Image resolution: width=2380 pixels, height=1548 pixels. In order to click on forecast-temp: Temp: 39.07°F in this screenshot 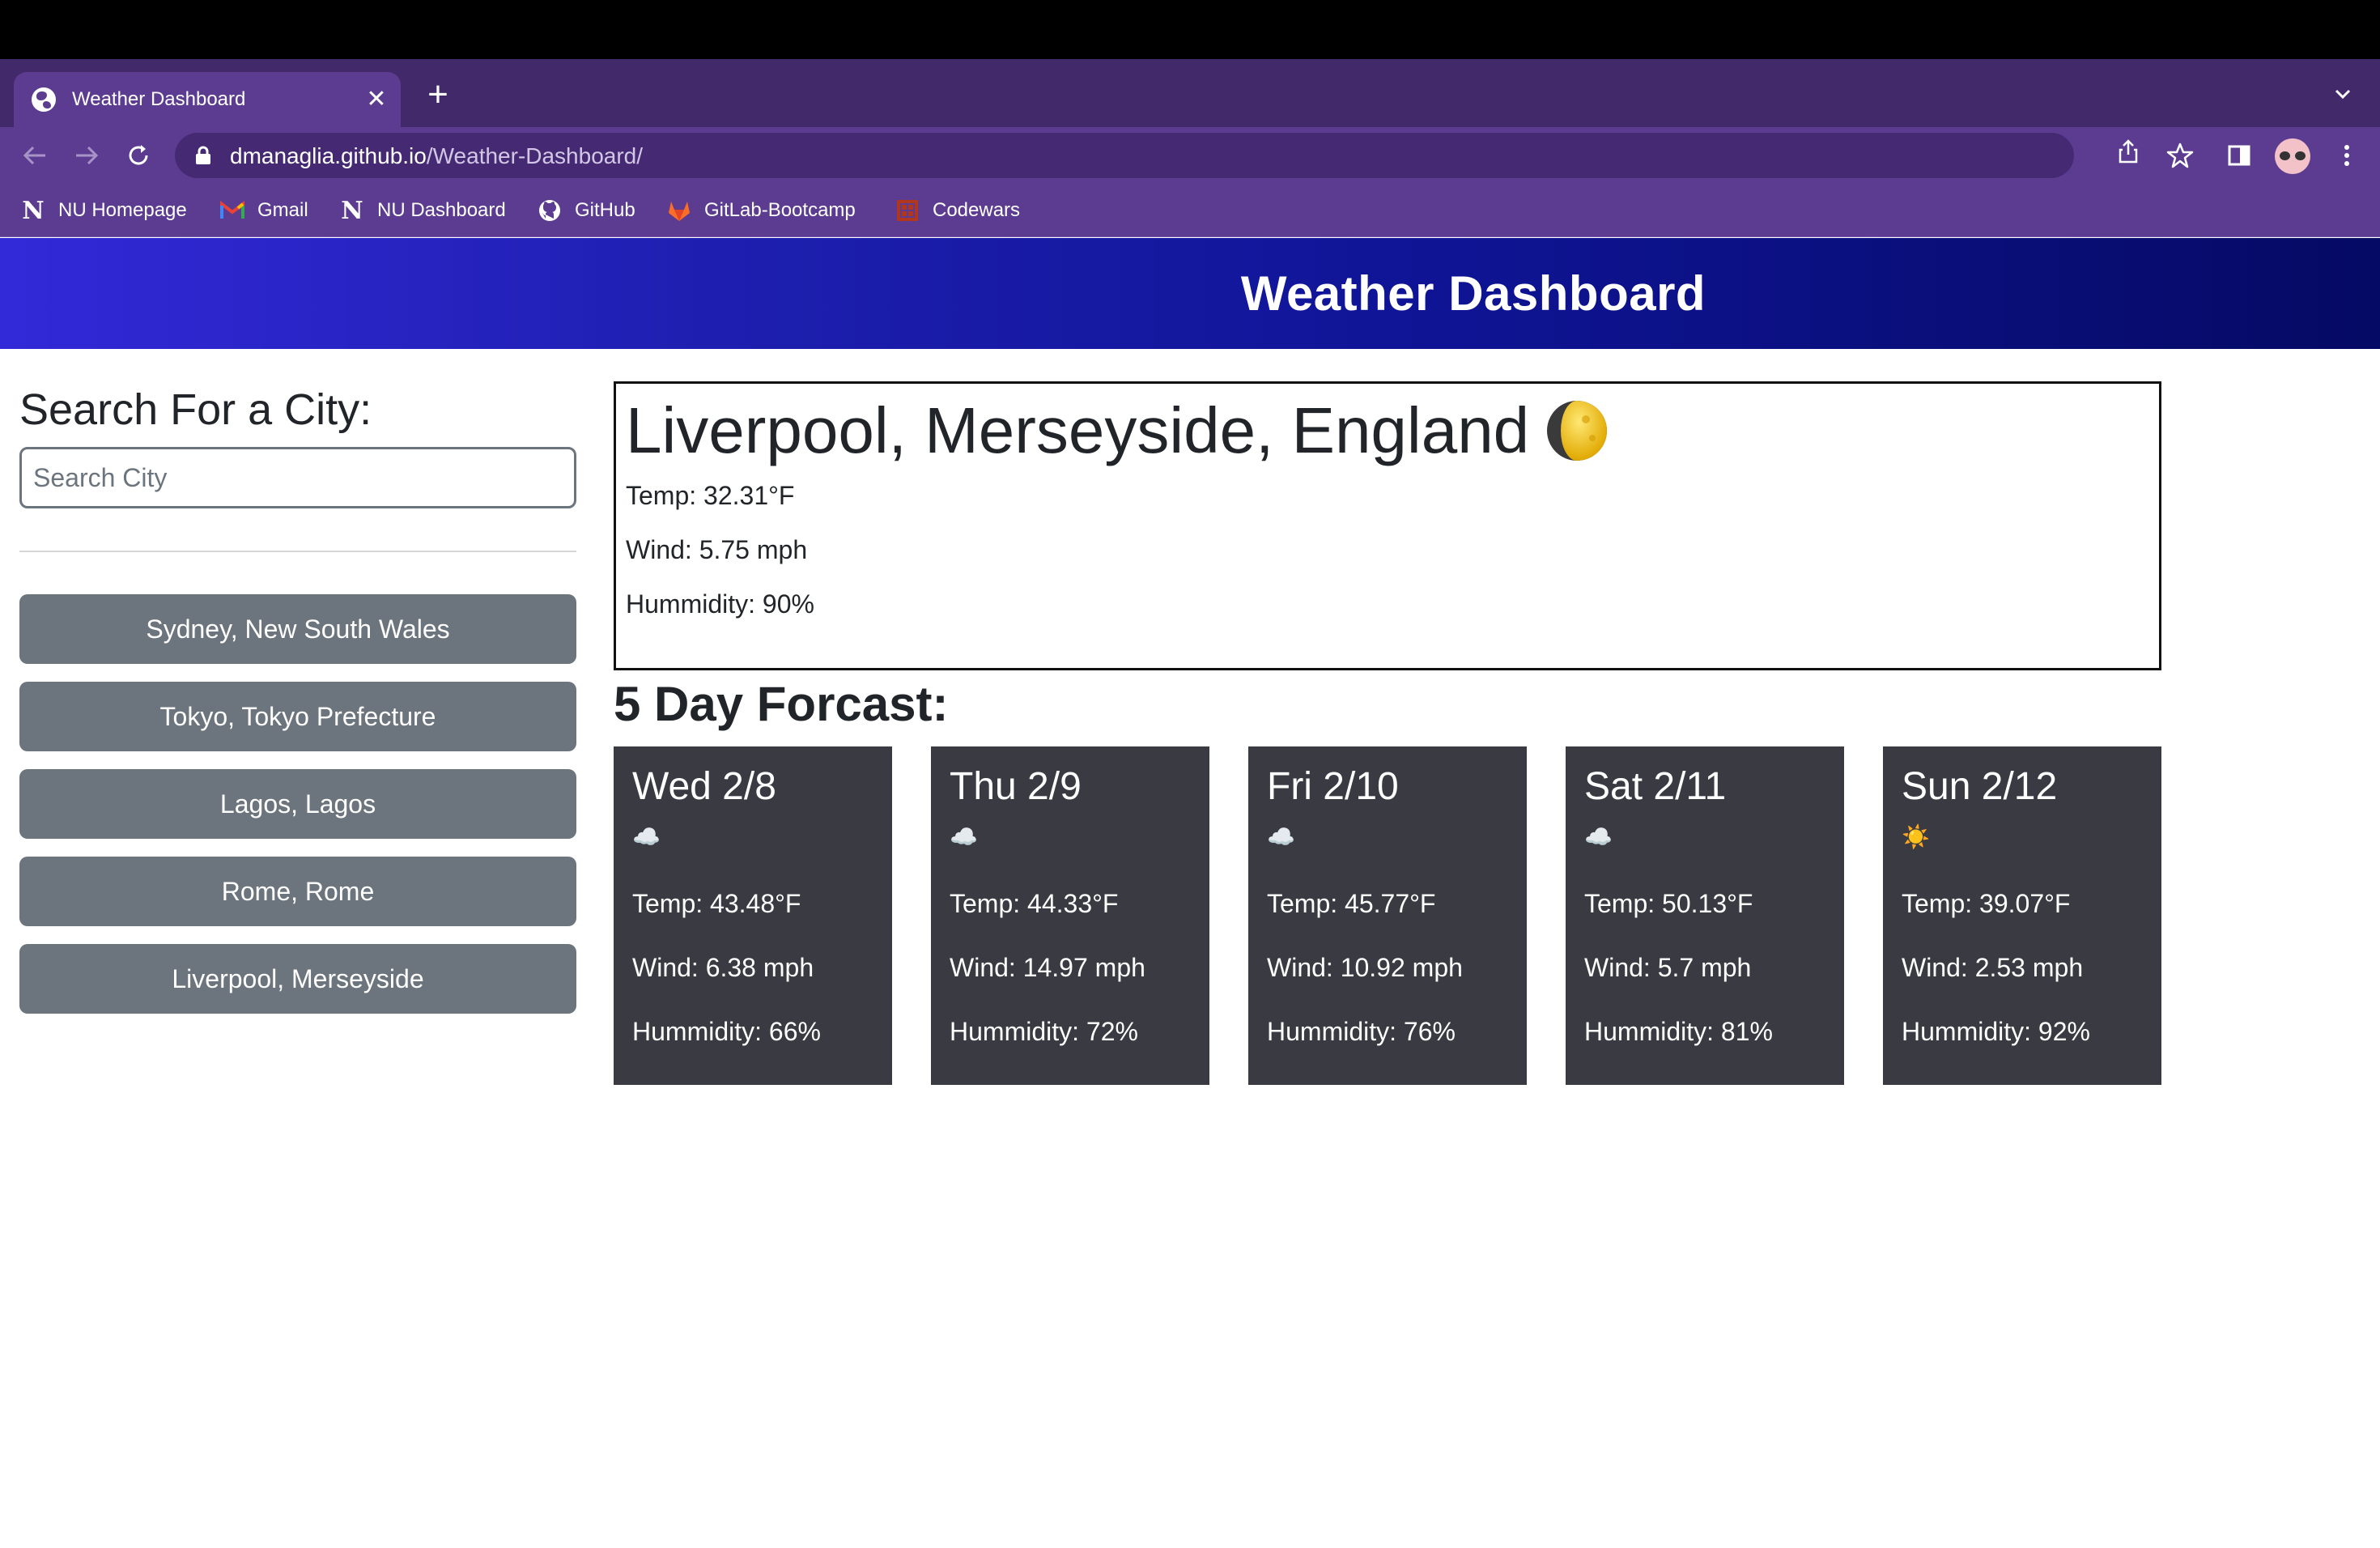, I will do `click(1986, 903)`.